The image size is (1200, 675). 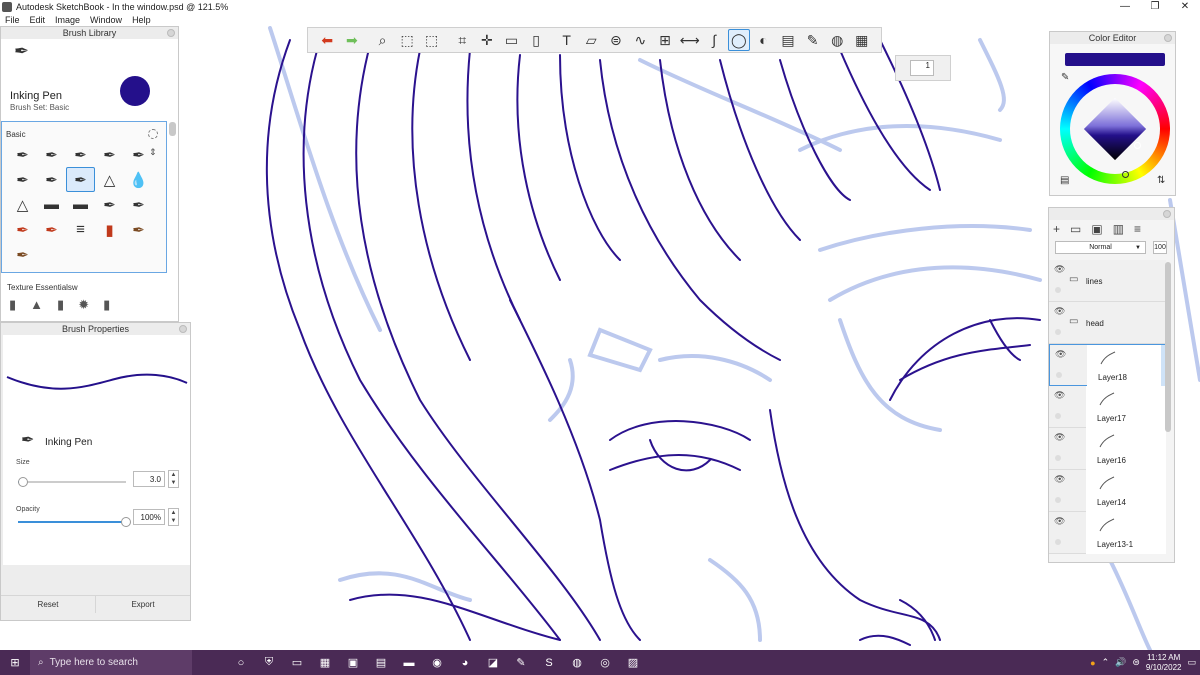 What do you see at coordinates (1137, 145) in the screenshot?
I see `color-value-marker` at bounding box center [1137, 145].